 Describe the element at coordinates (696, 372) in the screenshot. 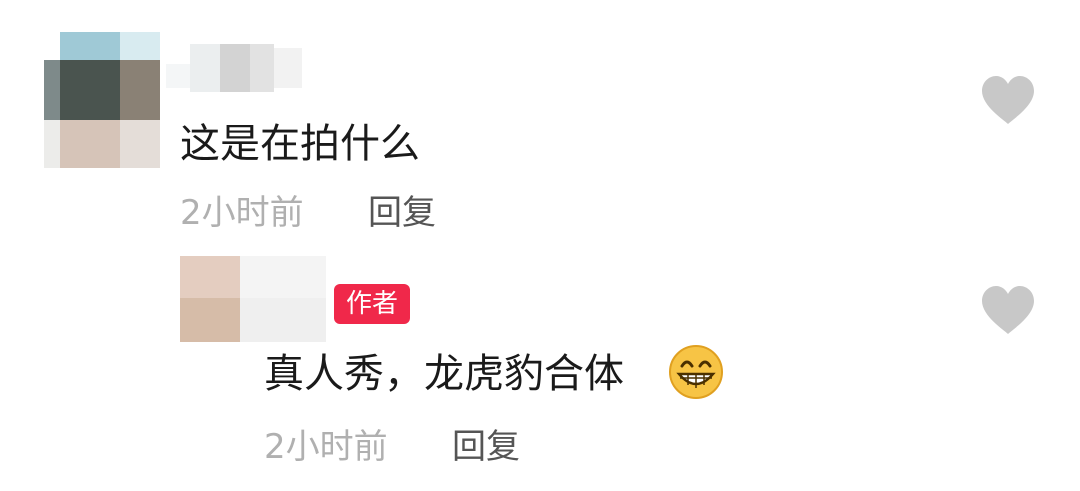

I see `grinning-face-emoji` at that location.